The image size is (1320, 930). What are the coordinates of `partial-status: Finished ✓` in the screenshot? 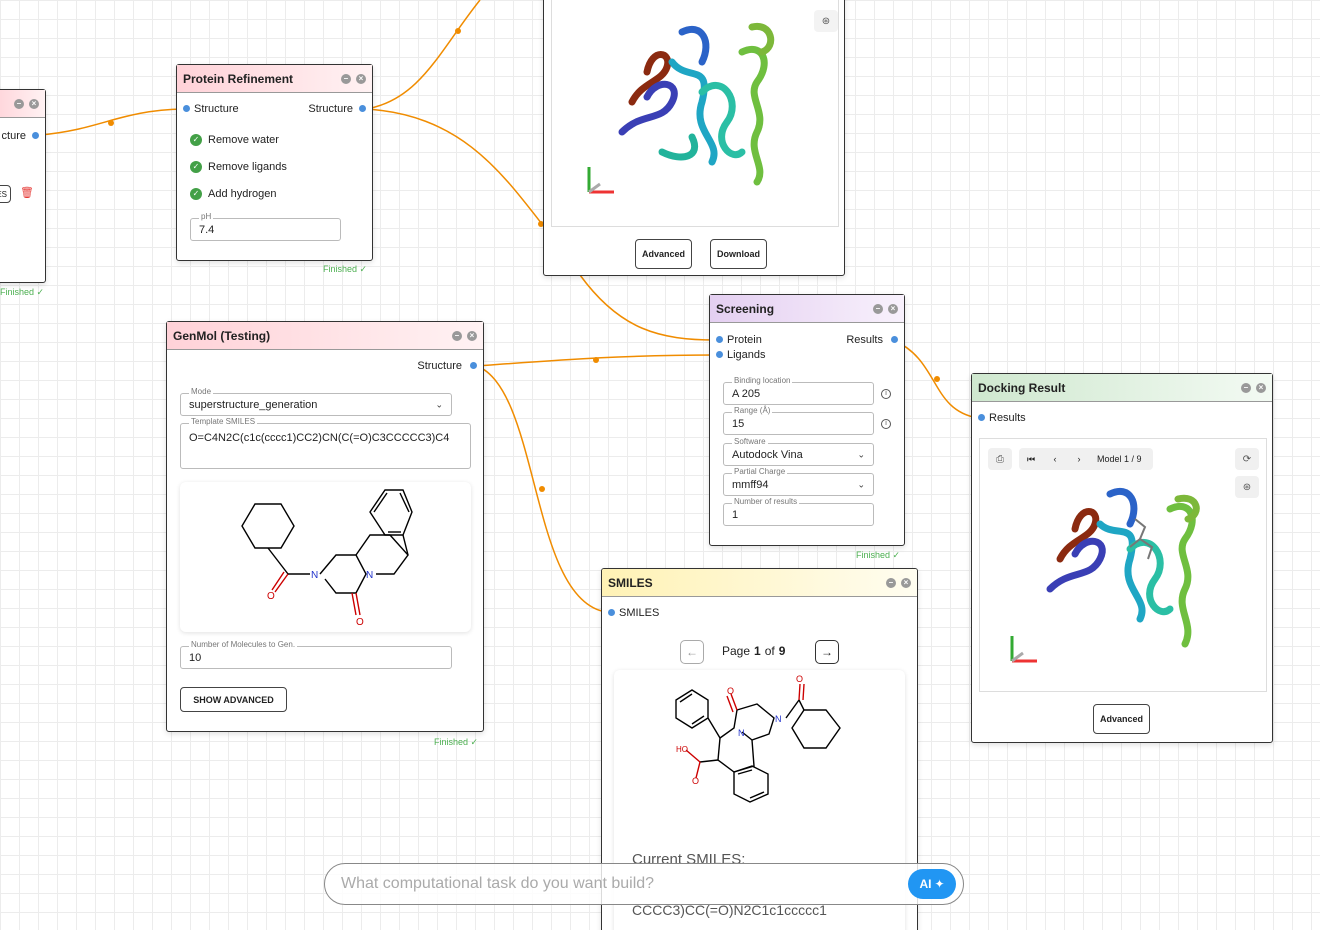 It's located at (22, 292).